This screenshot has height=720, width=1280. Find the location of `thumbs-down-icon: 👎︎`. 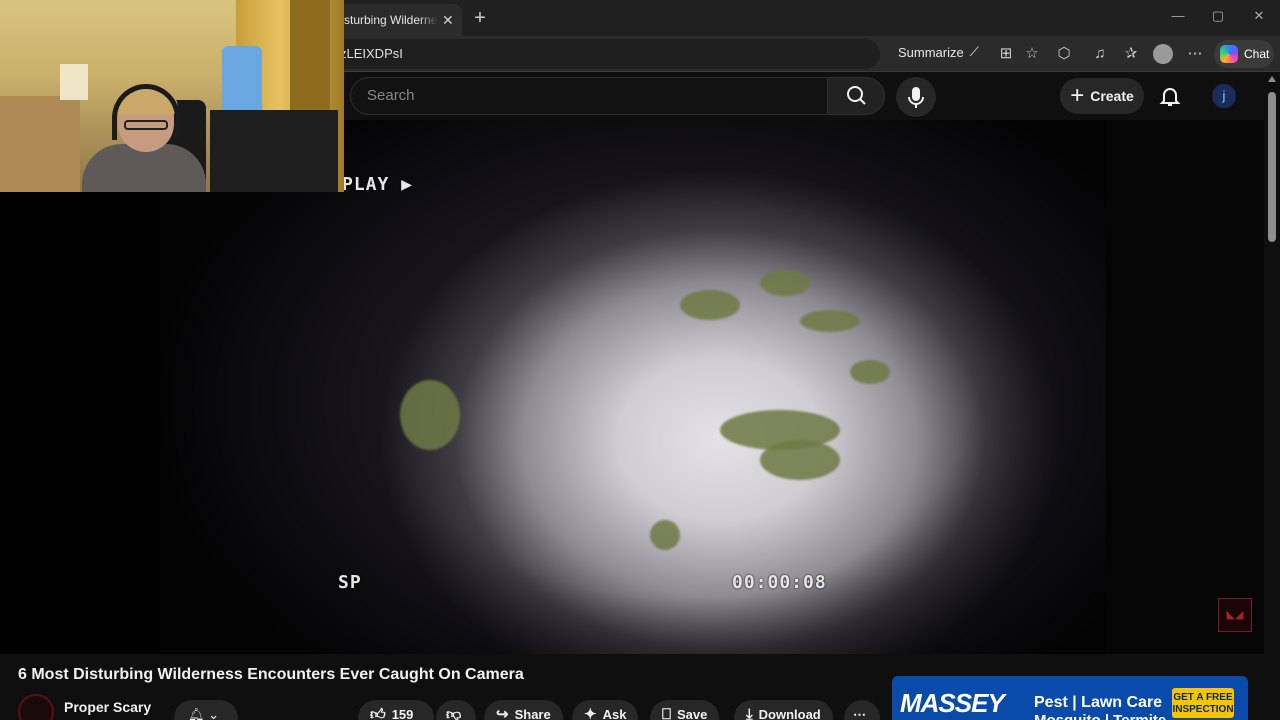

thumbs-down-icon: 👎︎ is located at coordinates (454, 713).